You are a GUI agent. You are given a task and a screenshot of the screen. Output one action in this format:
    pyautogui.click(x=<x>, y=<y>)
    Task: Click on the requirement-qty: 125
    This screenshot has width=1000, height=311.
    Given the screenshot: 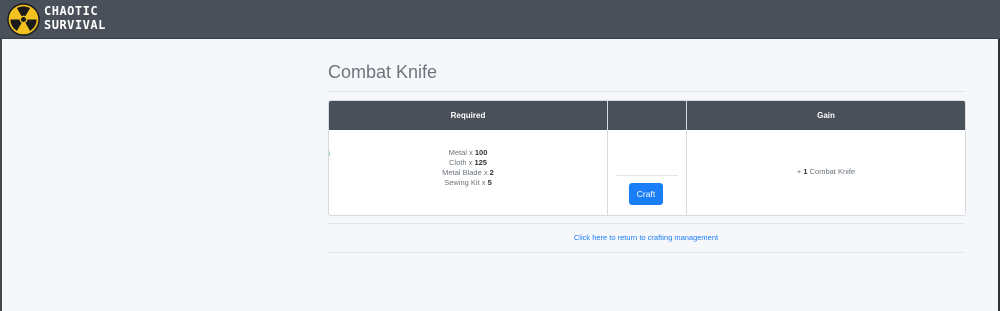 What is the action you would take?
    pyautogui.click(x=480, y=162)
    